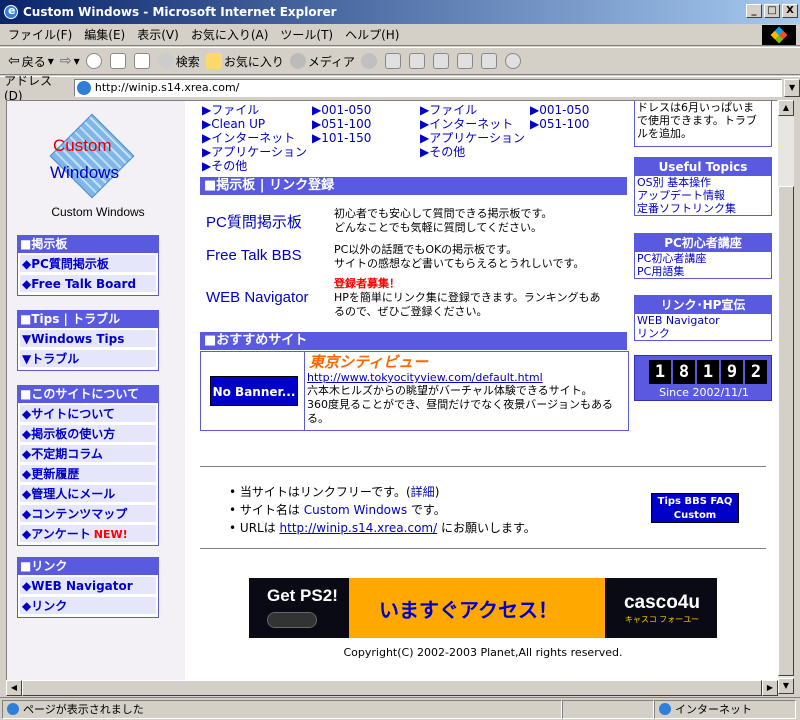 The width and height of the screenshot is (800, 720). What do you see at coordinates (158, 34) in the screenshot?
I see `menu-view: 表示(V)` at bounding box center [158, 34].